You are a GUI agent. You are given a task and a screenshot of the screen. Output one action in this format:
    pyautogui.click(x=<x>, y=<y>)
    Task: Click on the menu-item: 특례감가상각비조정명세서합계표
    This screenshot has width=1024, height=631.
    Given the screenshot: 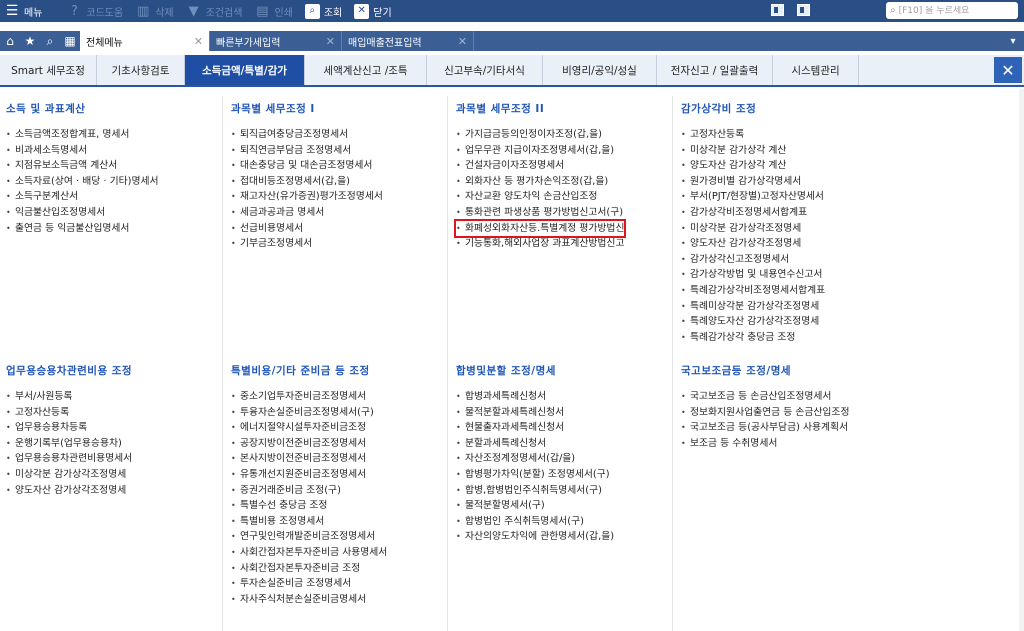 What is the action you would take?
    pyautogui.click(x=753, y=291)
    